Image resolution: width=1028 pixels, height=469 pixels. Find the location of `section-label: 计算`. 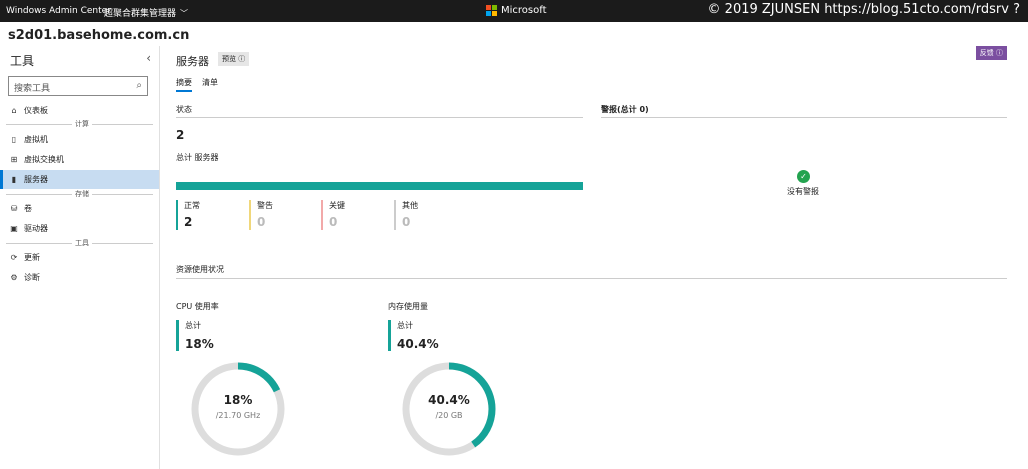

section-label: 计算 is located at coordinates (82, 124).